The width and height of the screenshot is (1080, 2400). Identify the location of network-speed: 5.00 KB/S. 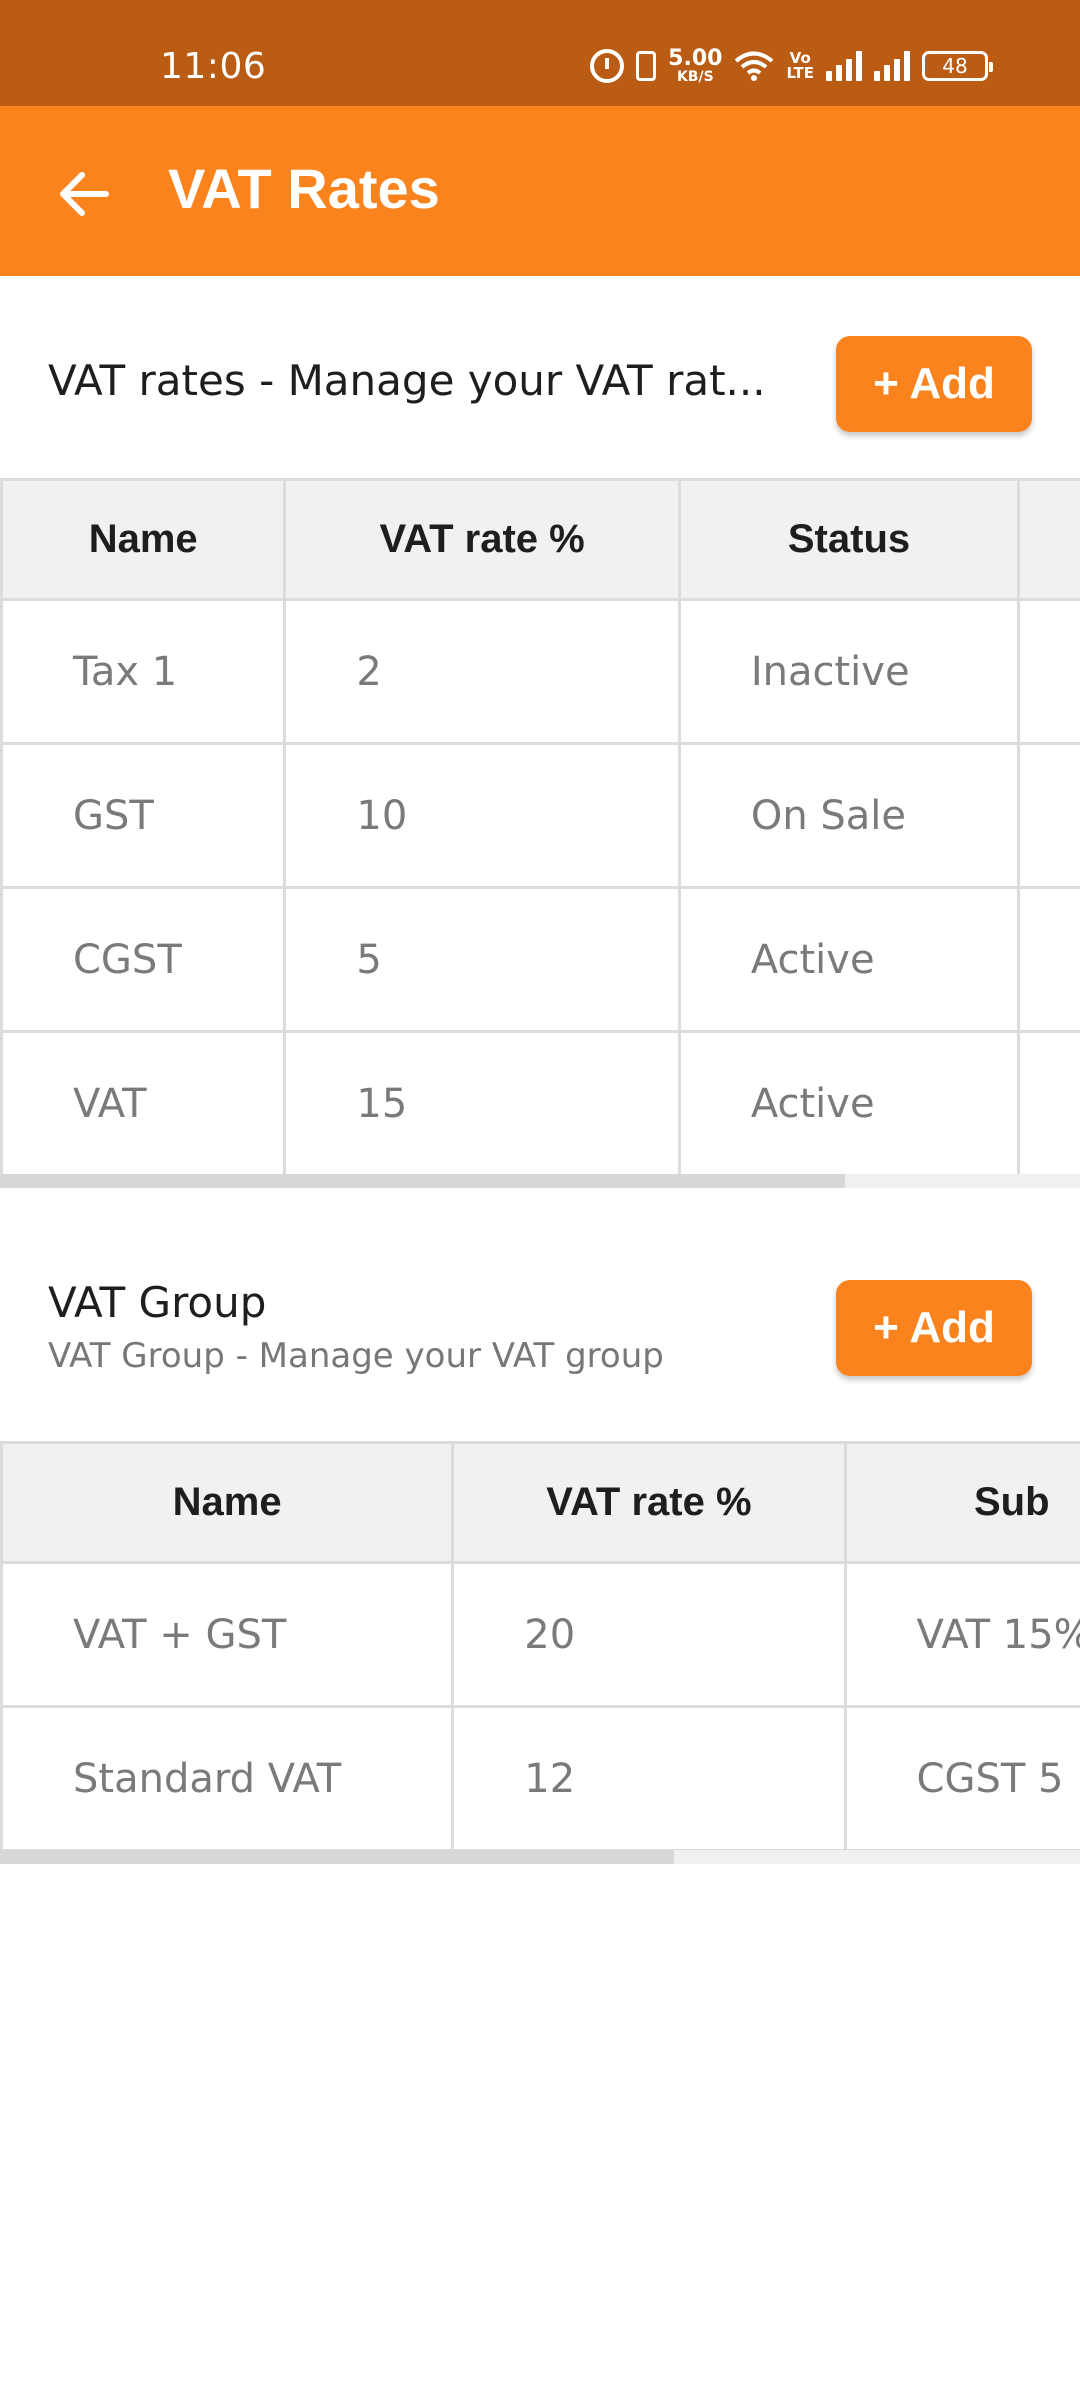
(695, 65).